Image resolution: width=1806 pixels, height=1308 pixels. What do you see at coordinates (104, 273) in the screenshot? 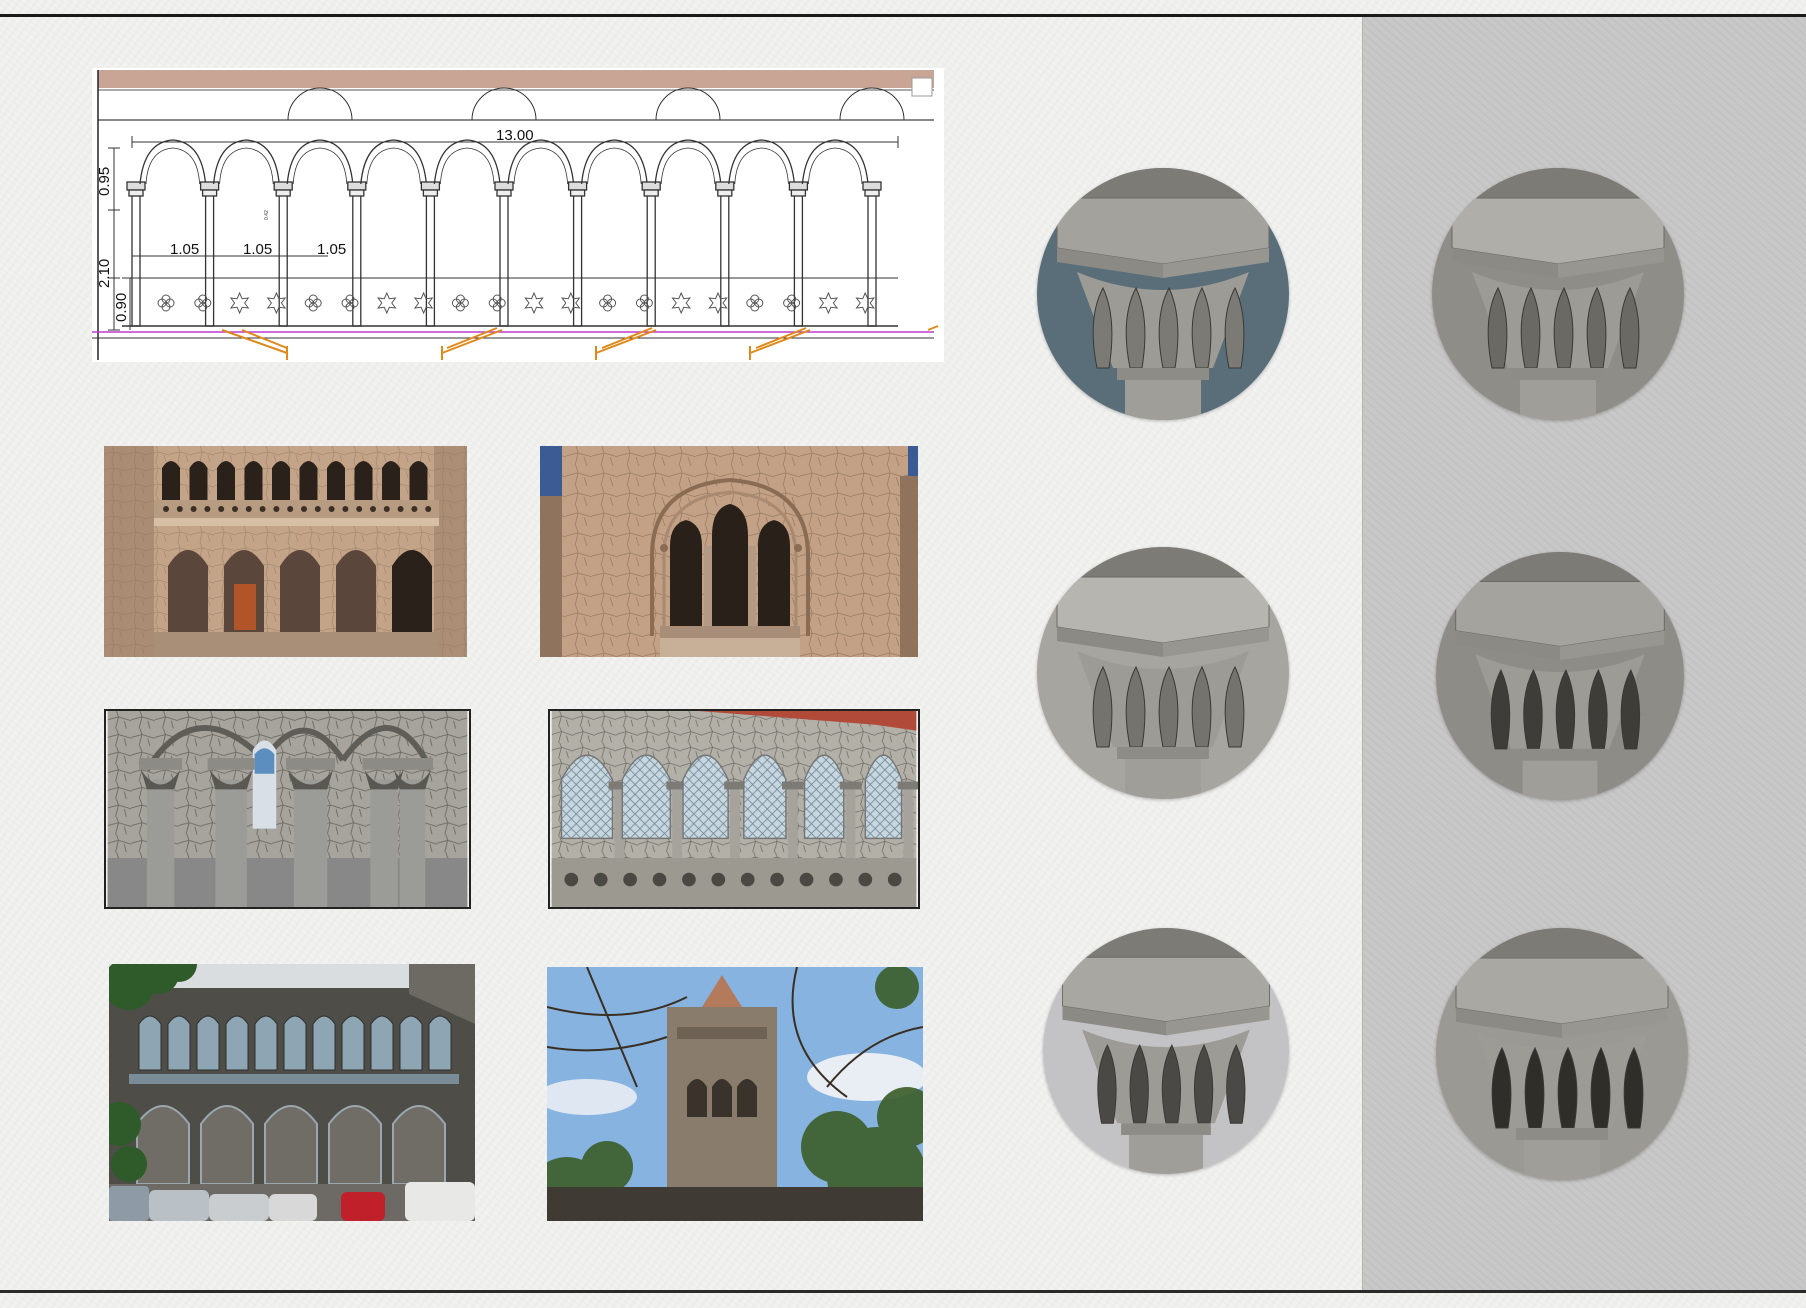
I see `column-height-dim: 2.10` at bounding box center [104, 273].